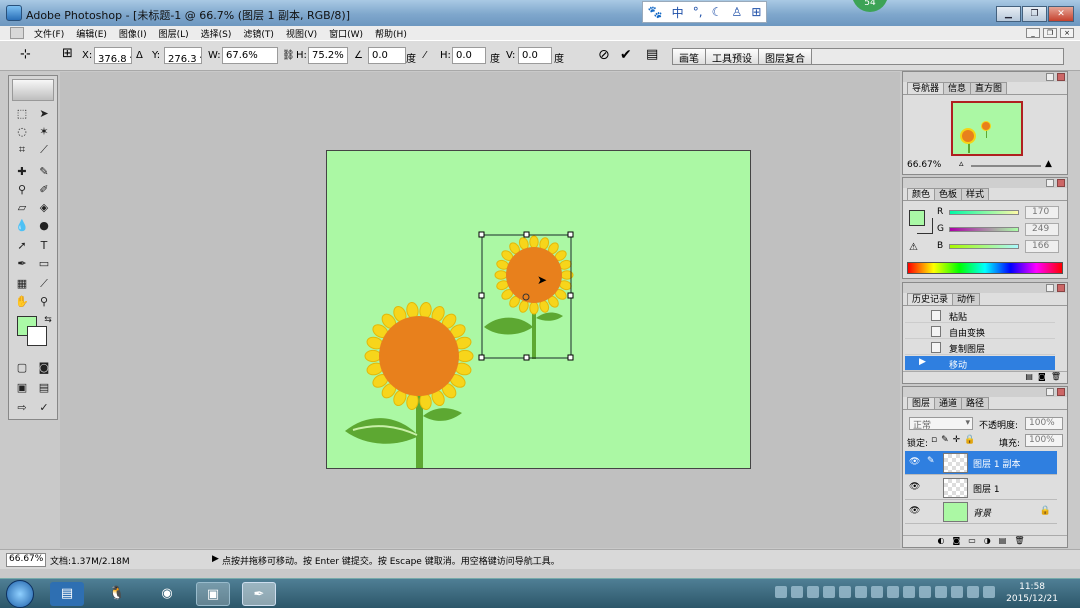 The image size is (1080, 608). Describe the element at coordinates (67, 594) in the screenshot. I see `explorer-icon: ▤` at that location.